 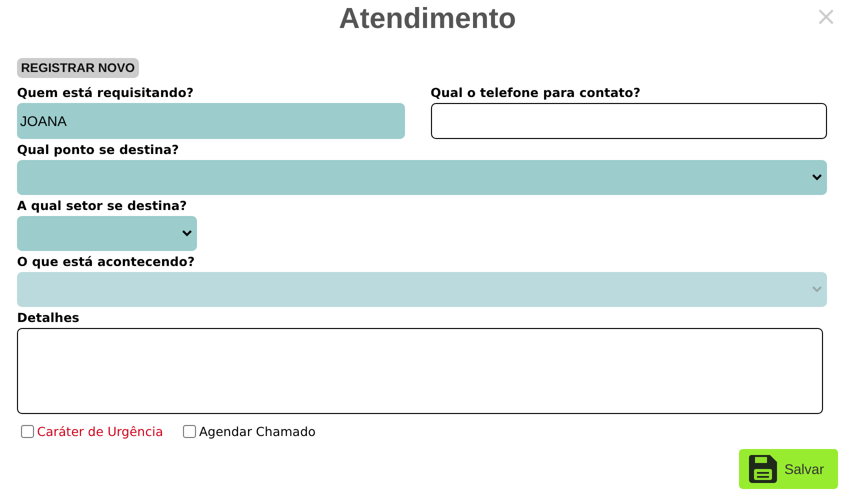 What do you see at coordinates (536, 93) in the screenshot?
I see `field-label: Qual o telefone para contato?` at bounding box center [536, 93].